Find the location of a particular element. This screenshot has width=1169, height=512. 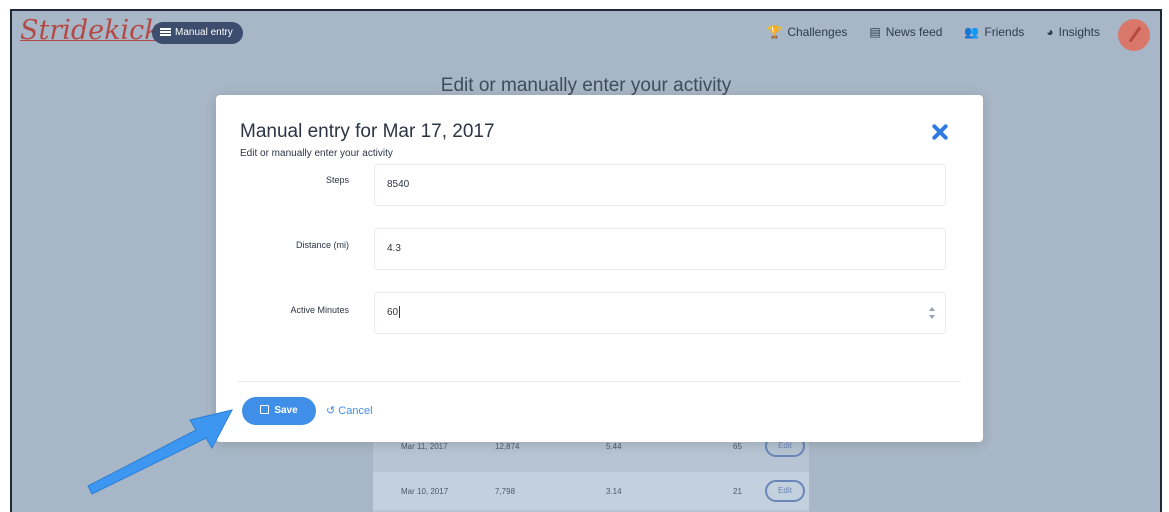

active-minutes-value: 60 is located at coordinates (393, 312).